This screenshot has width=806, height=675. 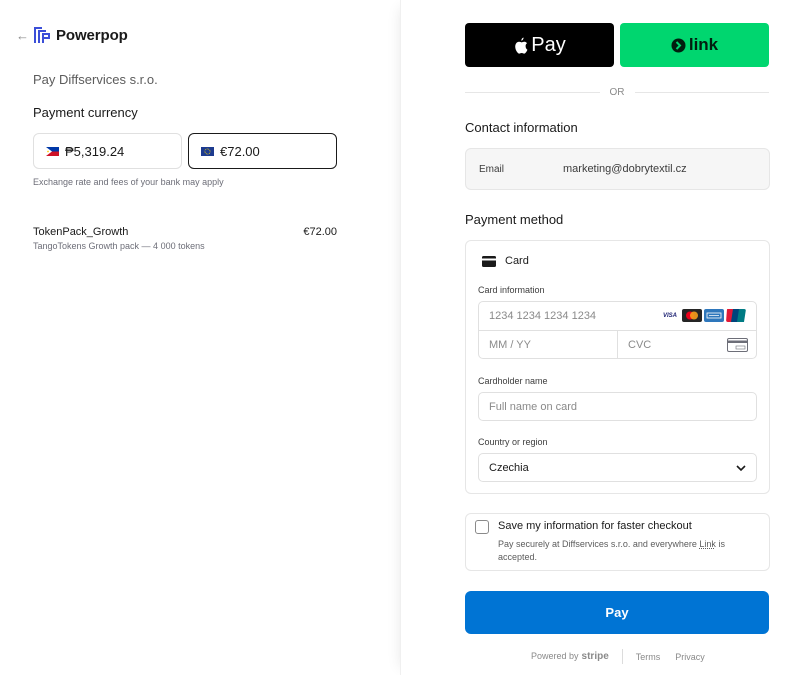 I want to click on brand-header: ← Powerpop, so click(x=72, y=35).